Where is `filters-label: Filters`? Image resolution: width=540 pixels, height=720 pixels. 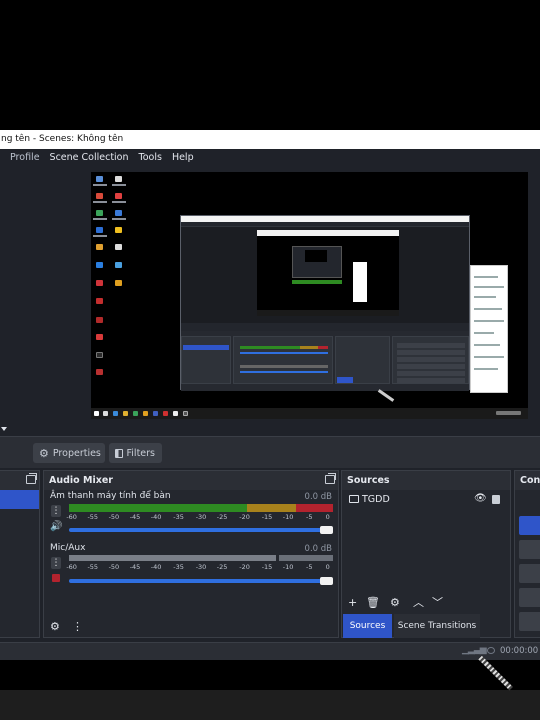 filters-label: Filters is located at coordinates (140, 453).